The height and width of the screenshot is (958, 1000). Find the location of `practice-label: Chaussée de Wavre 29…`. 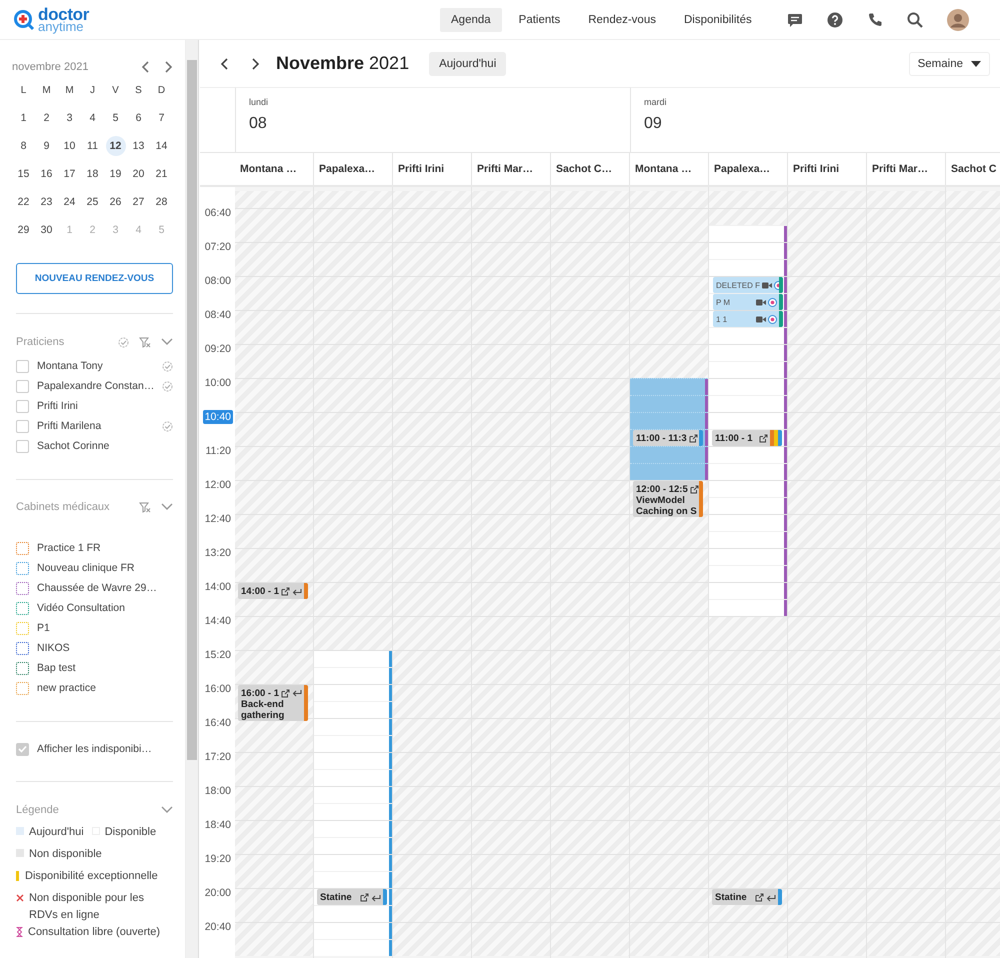

practice-label: Chaussée de Wavre 29… is located at coordinates (97, 588).